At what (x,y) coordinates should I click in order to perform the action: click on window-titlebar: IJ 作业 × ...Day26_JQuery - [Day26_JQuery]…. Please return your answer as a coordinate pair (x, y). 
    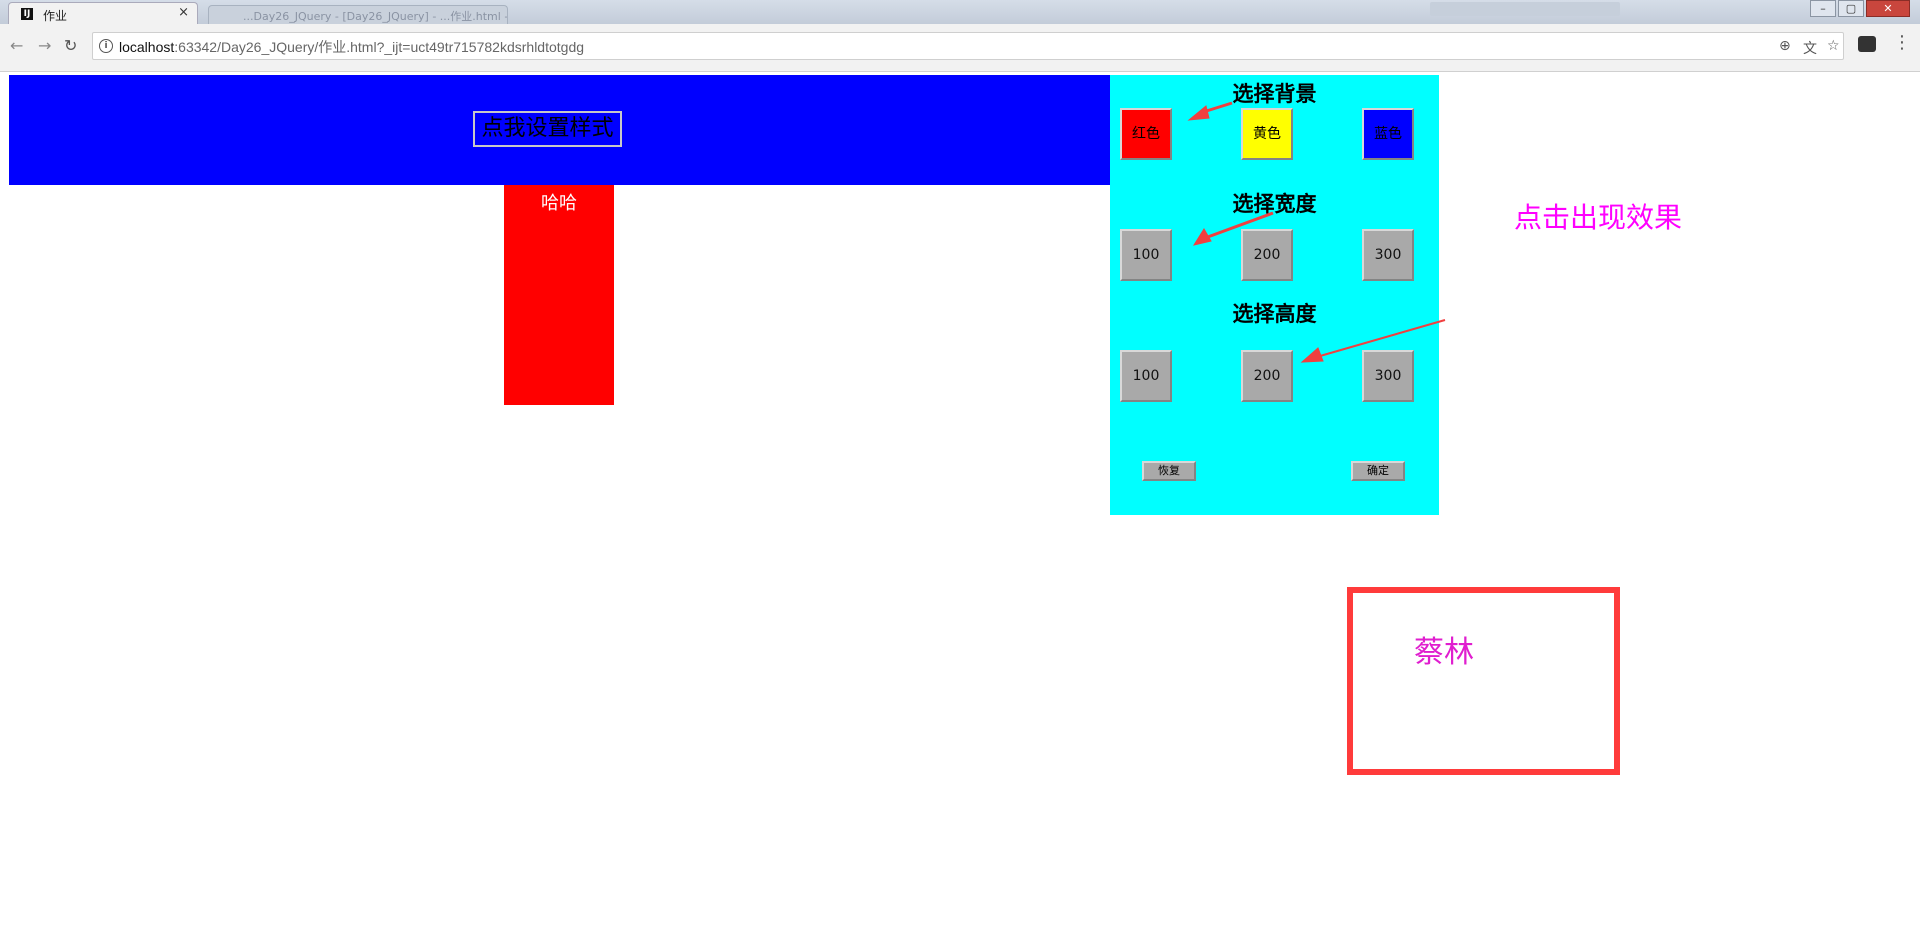
    Looking at the image, I should click on (960, 13).